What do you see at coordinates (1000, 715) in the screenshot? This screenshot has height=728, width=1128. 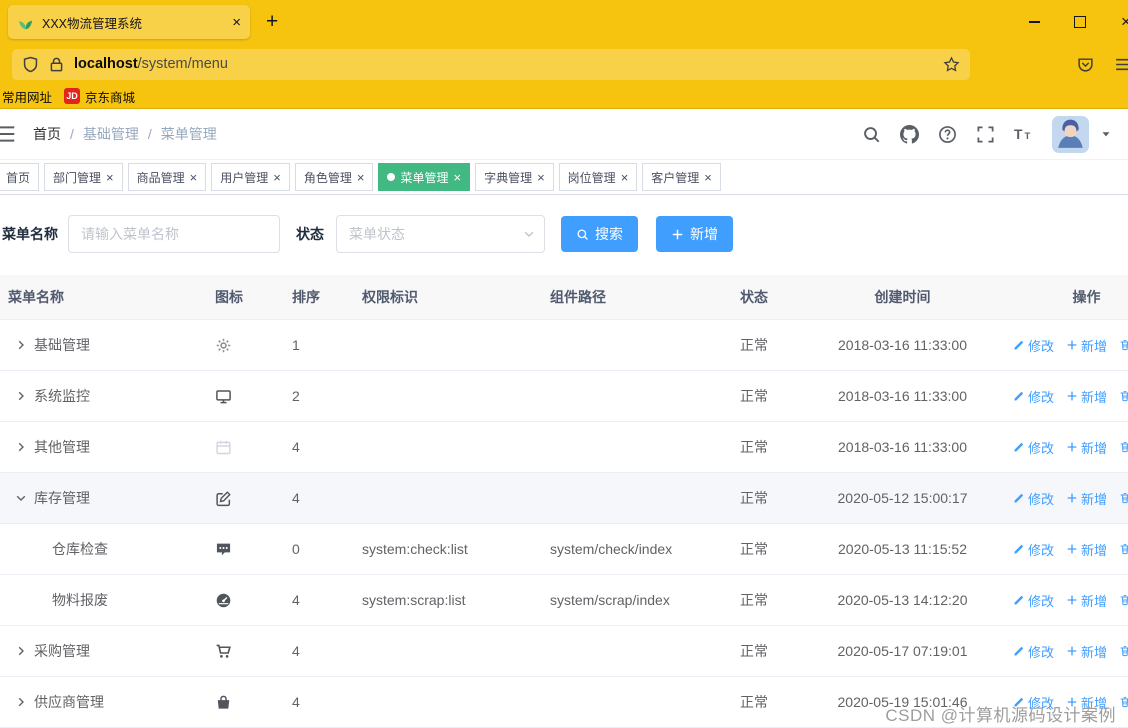 I see `watermark: CSDN @计算机源码设计案例` at bounding box center [1000, 715].